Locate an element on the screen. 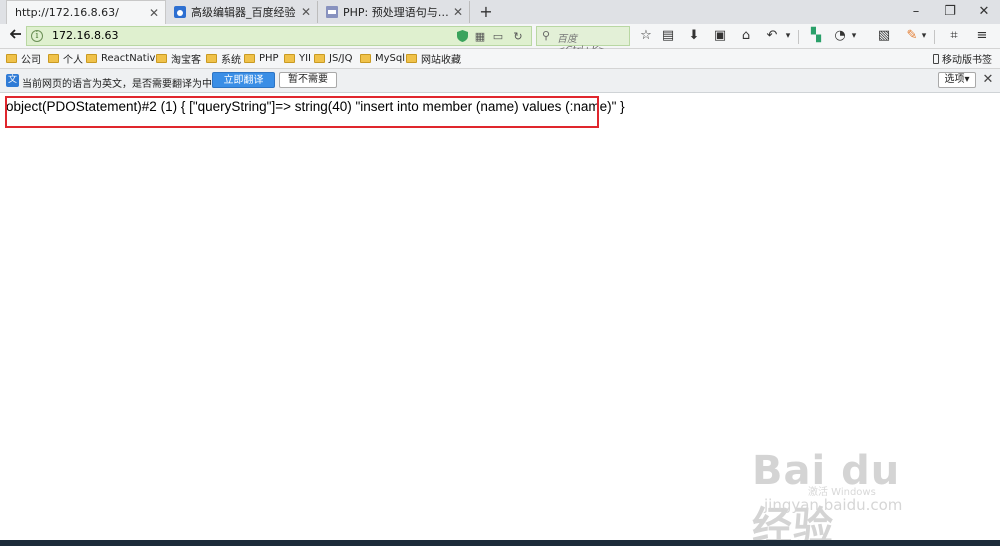 The height and width of the screenshot is (552, 1000). bookmark-folder: 淘宝客 is located at coordinates (178, 58).